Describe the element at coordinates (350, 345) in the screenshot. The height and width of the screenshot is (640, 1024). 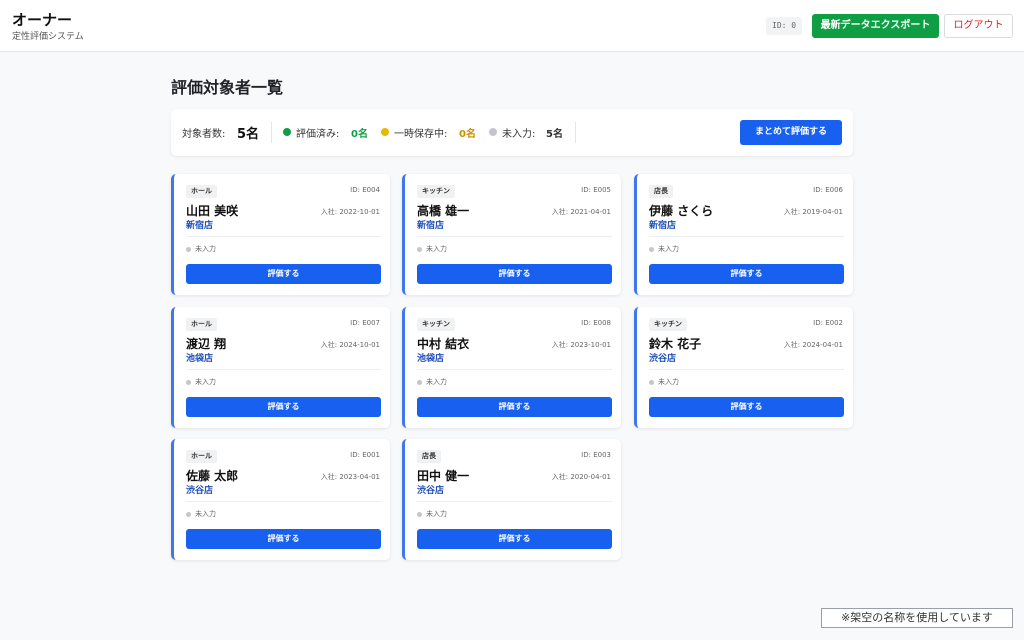
I see `hire-date: 入社: 2024-10-01` at that location.